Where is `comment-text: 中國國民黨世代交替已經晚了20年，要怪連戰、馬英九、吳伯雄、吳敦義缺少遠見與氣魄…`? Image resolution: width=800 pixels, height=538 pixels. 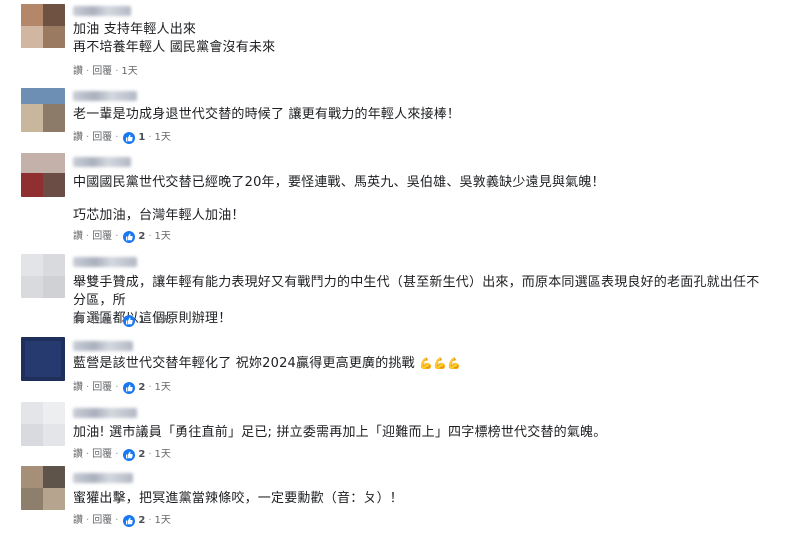 comment-text: 中國國民黨世代交替已經晚了20年，要怪連戰、馬英九、吳伯雄、吳敦義缺少遠見與氣魄… is located at coordinates (339, 182).